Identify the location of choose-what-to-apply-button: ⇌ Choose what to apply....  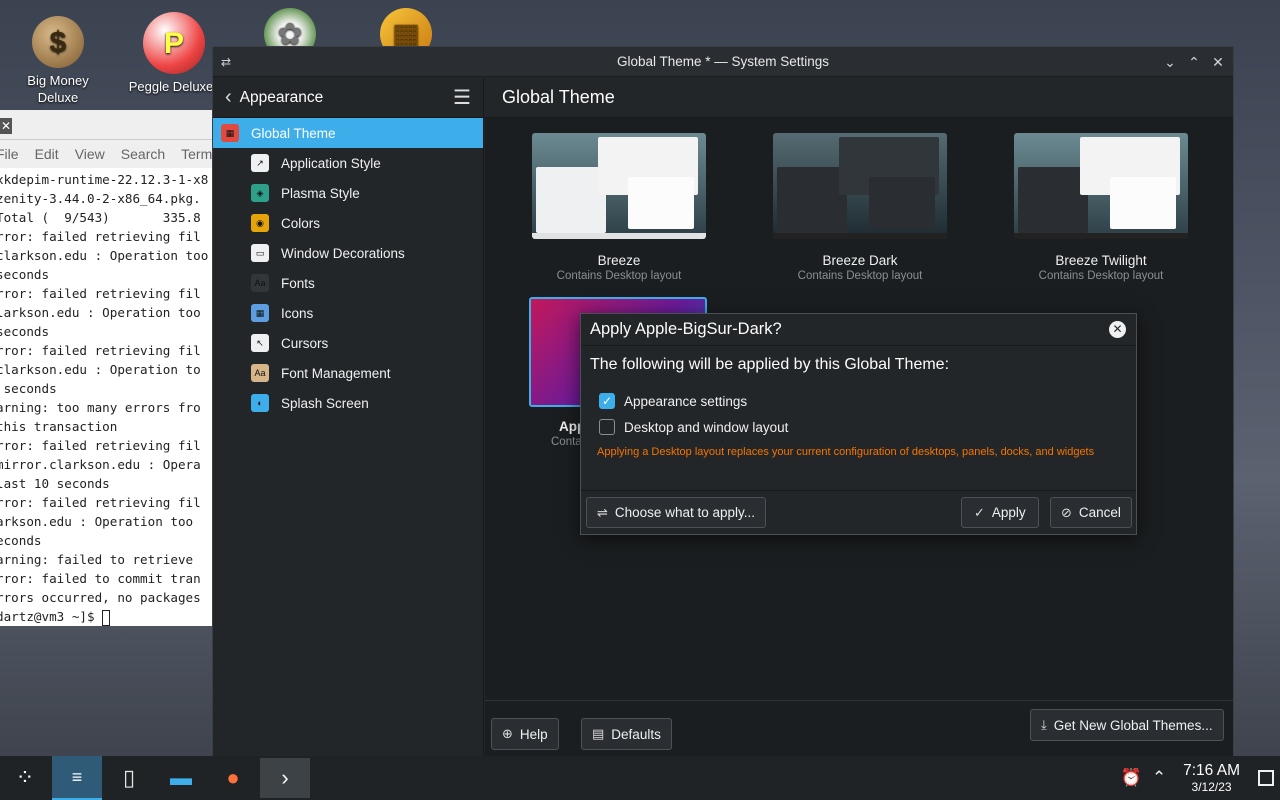
(676, 512).